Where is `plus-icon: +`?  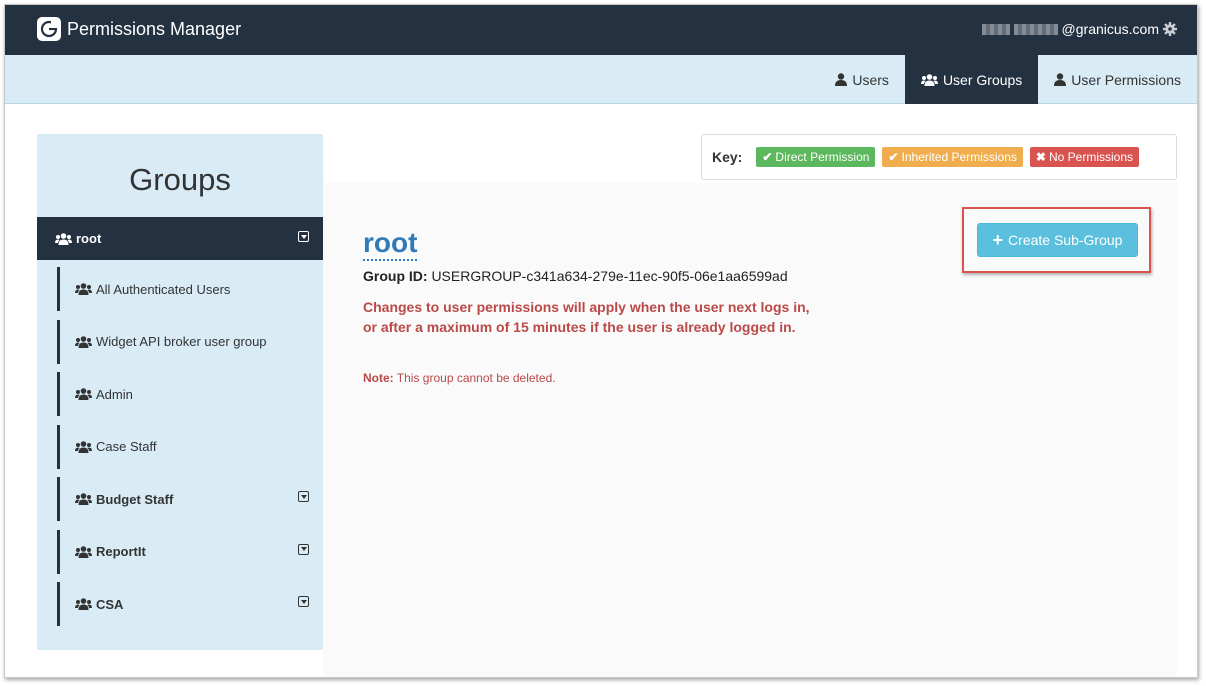
plus-icon: + is located at coordinates (998, 240).